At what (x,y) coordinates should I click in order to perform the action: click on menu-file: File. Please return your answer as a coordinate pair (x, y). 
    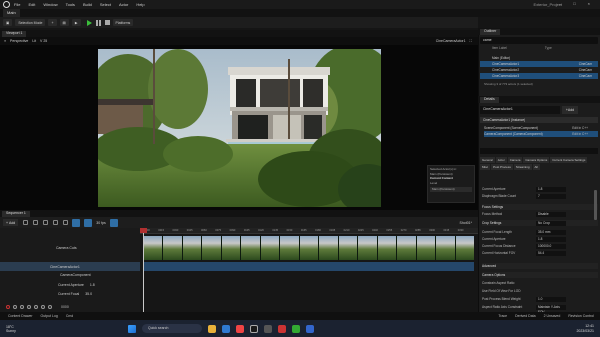
    Looking at the image, I should click on (17, 4).